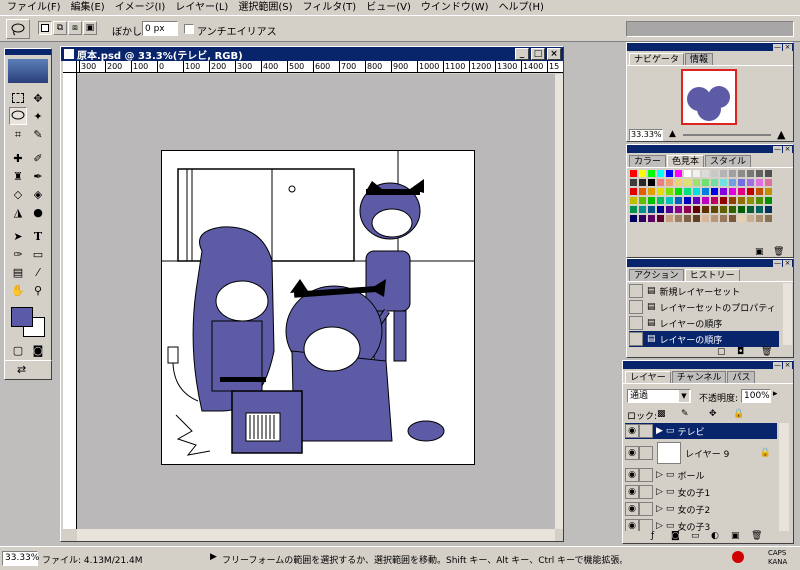 Image resolution: width=800 pixels, height=570 pixels. I want to click on layers-palette-titlebar: — ×, so click(708, 365).